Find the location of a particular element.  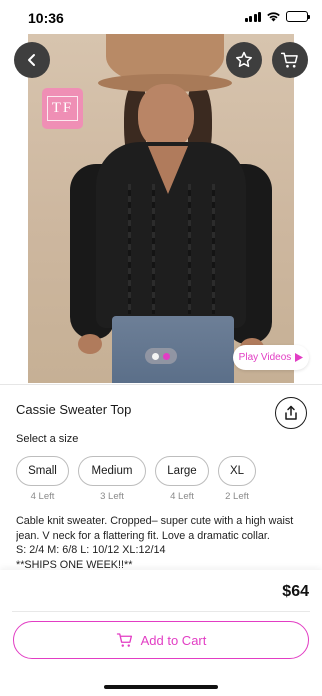

pagination-dot-active is located at coordinates (166, 356).